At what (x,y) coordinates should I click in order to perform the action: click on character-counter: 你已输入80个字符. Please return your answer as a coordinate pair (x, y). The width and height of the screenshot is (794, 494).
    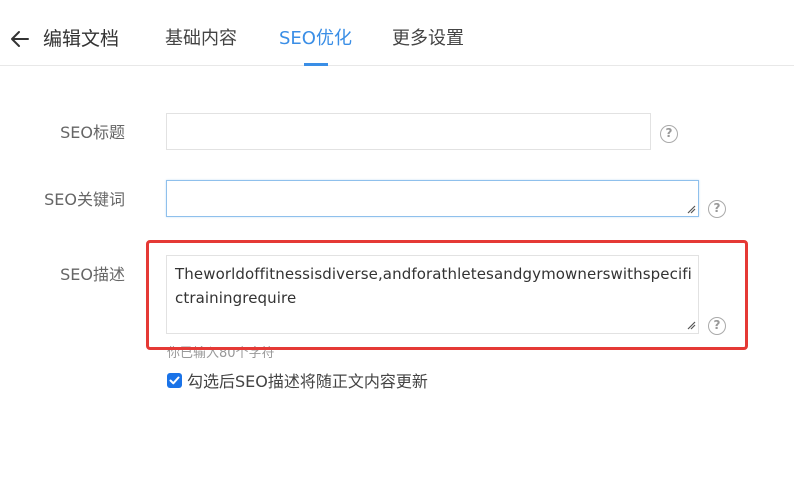
    Looking at the image, I should click on (221, 353).